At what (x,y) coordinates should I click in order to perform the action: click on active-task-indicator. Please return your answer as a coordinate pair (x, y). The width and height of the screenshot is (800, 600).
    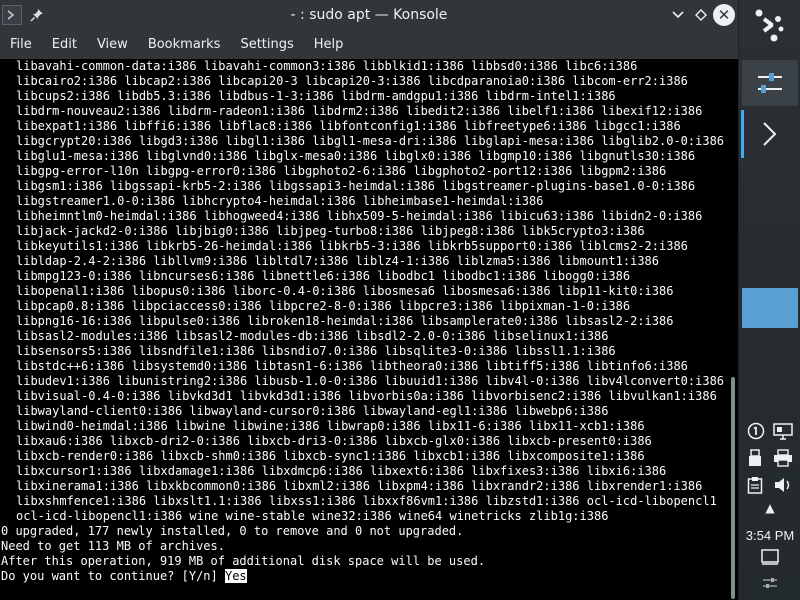
    Looking at the image, I should click on (742, 134).